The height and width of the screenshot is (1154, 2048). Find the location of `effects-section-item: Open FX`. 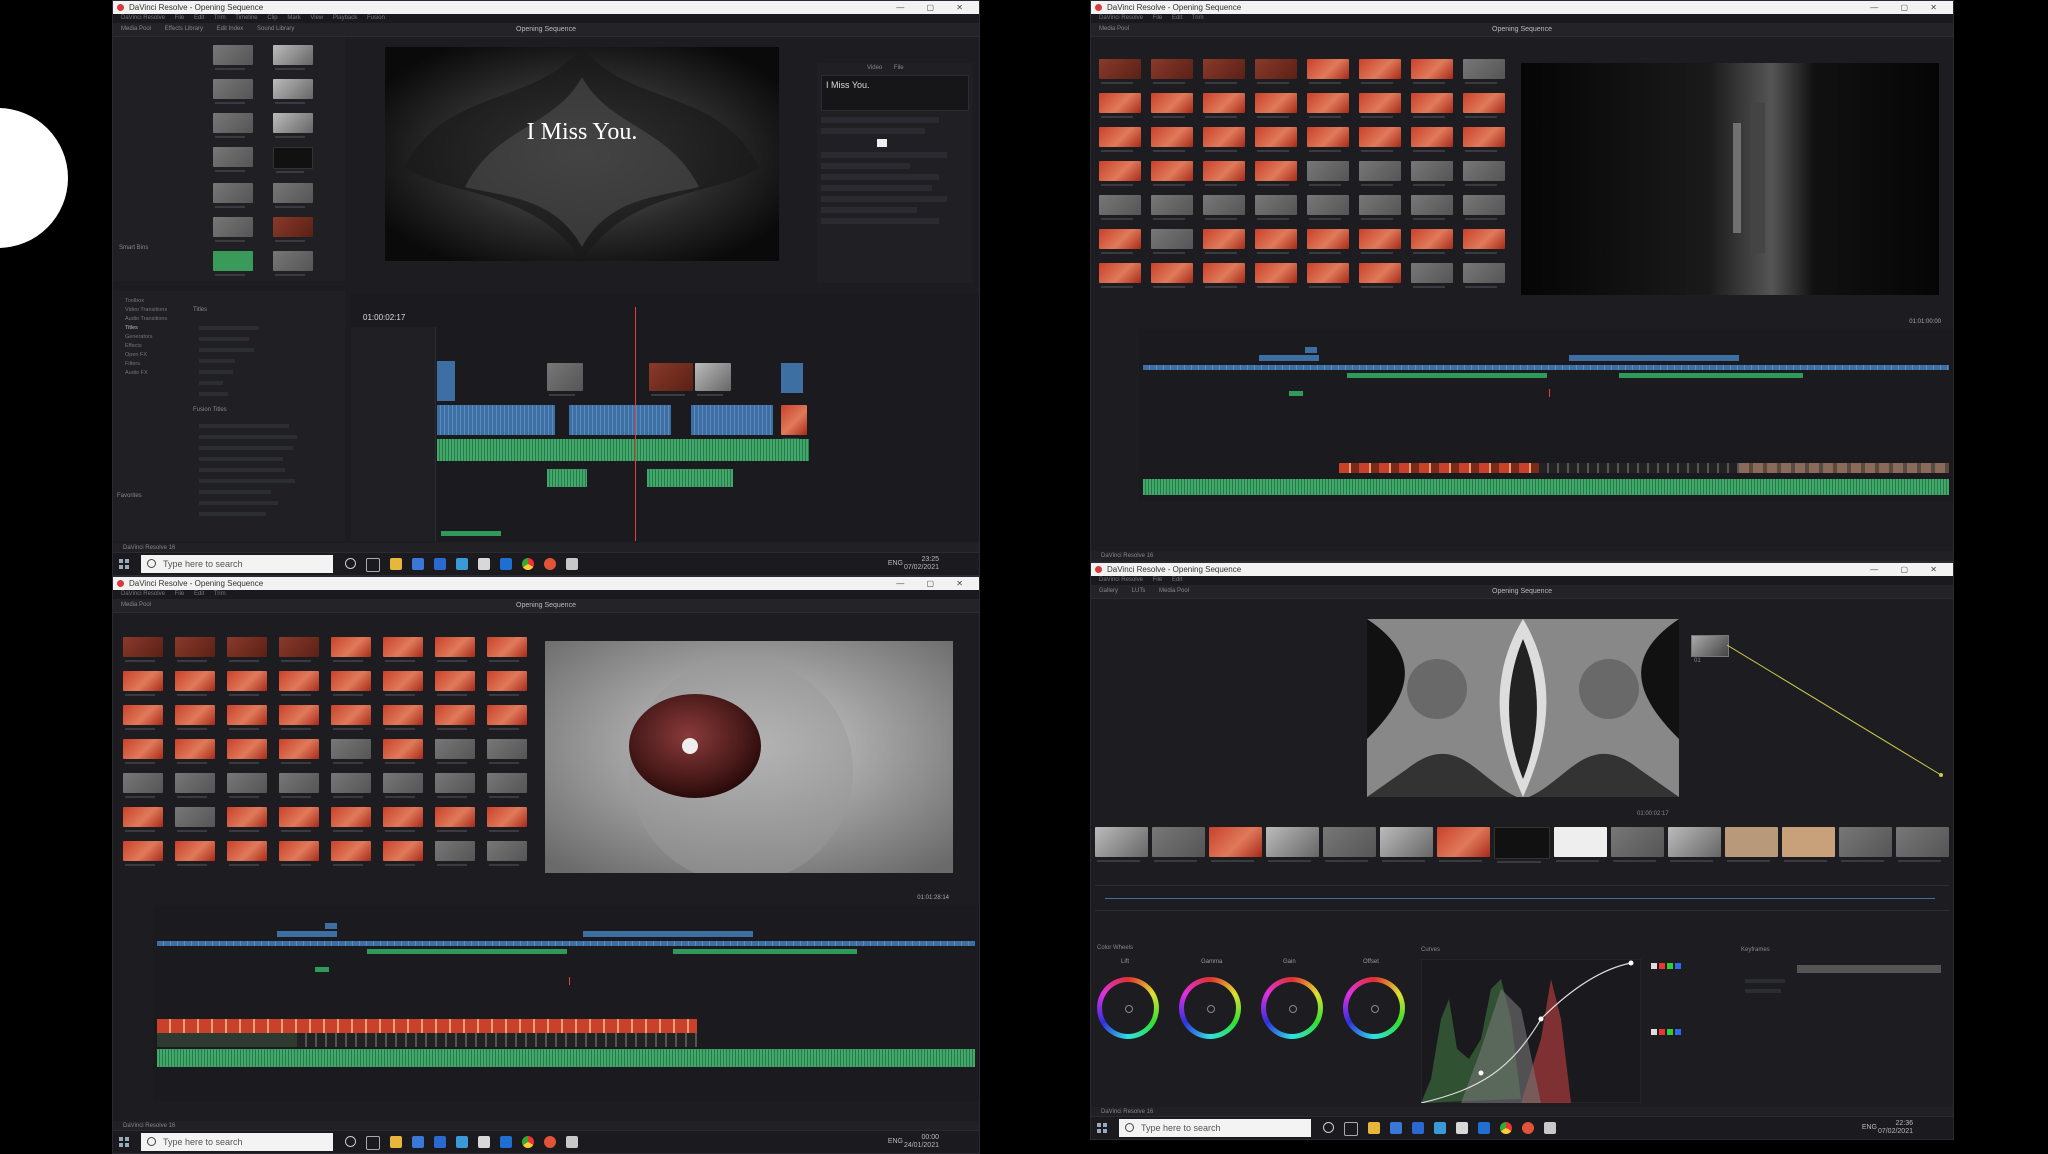

effects-section-item: Open FX is located at coordinates (146, 355).